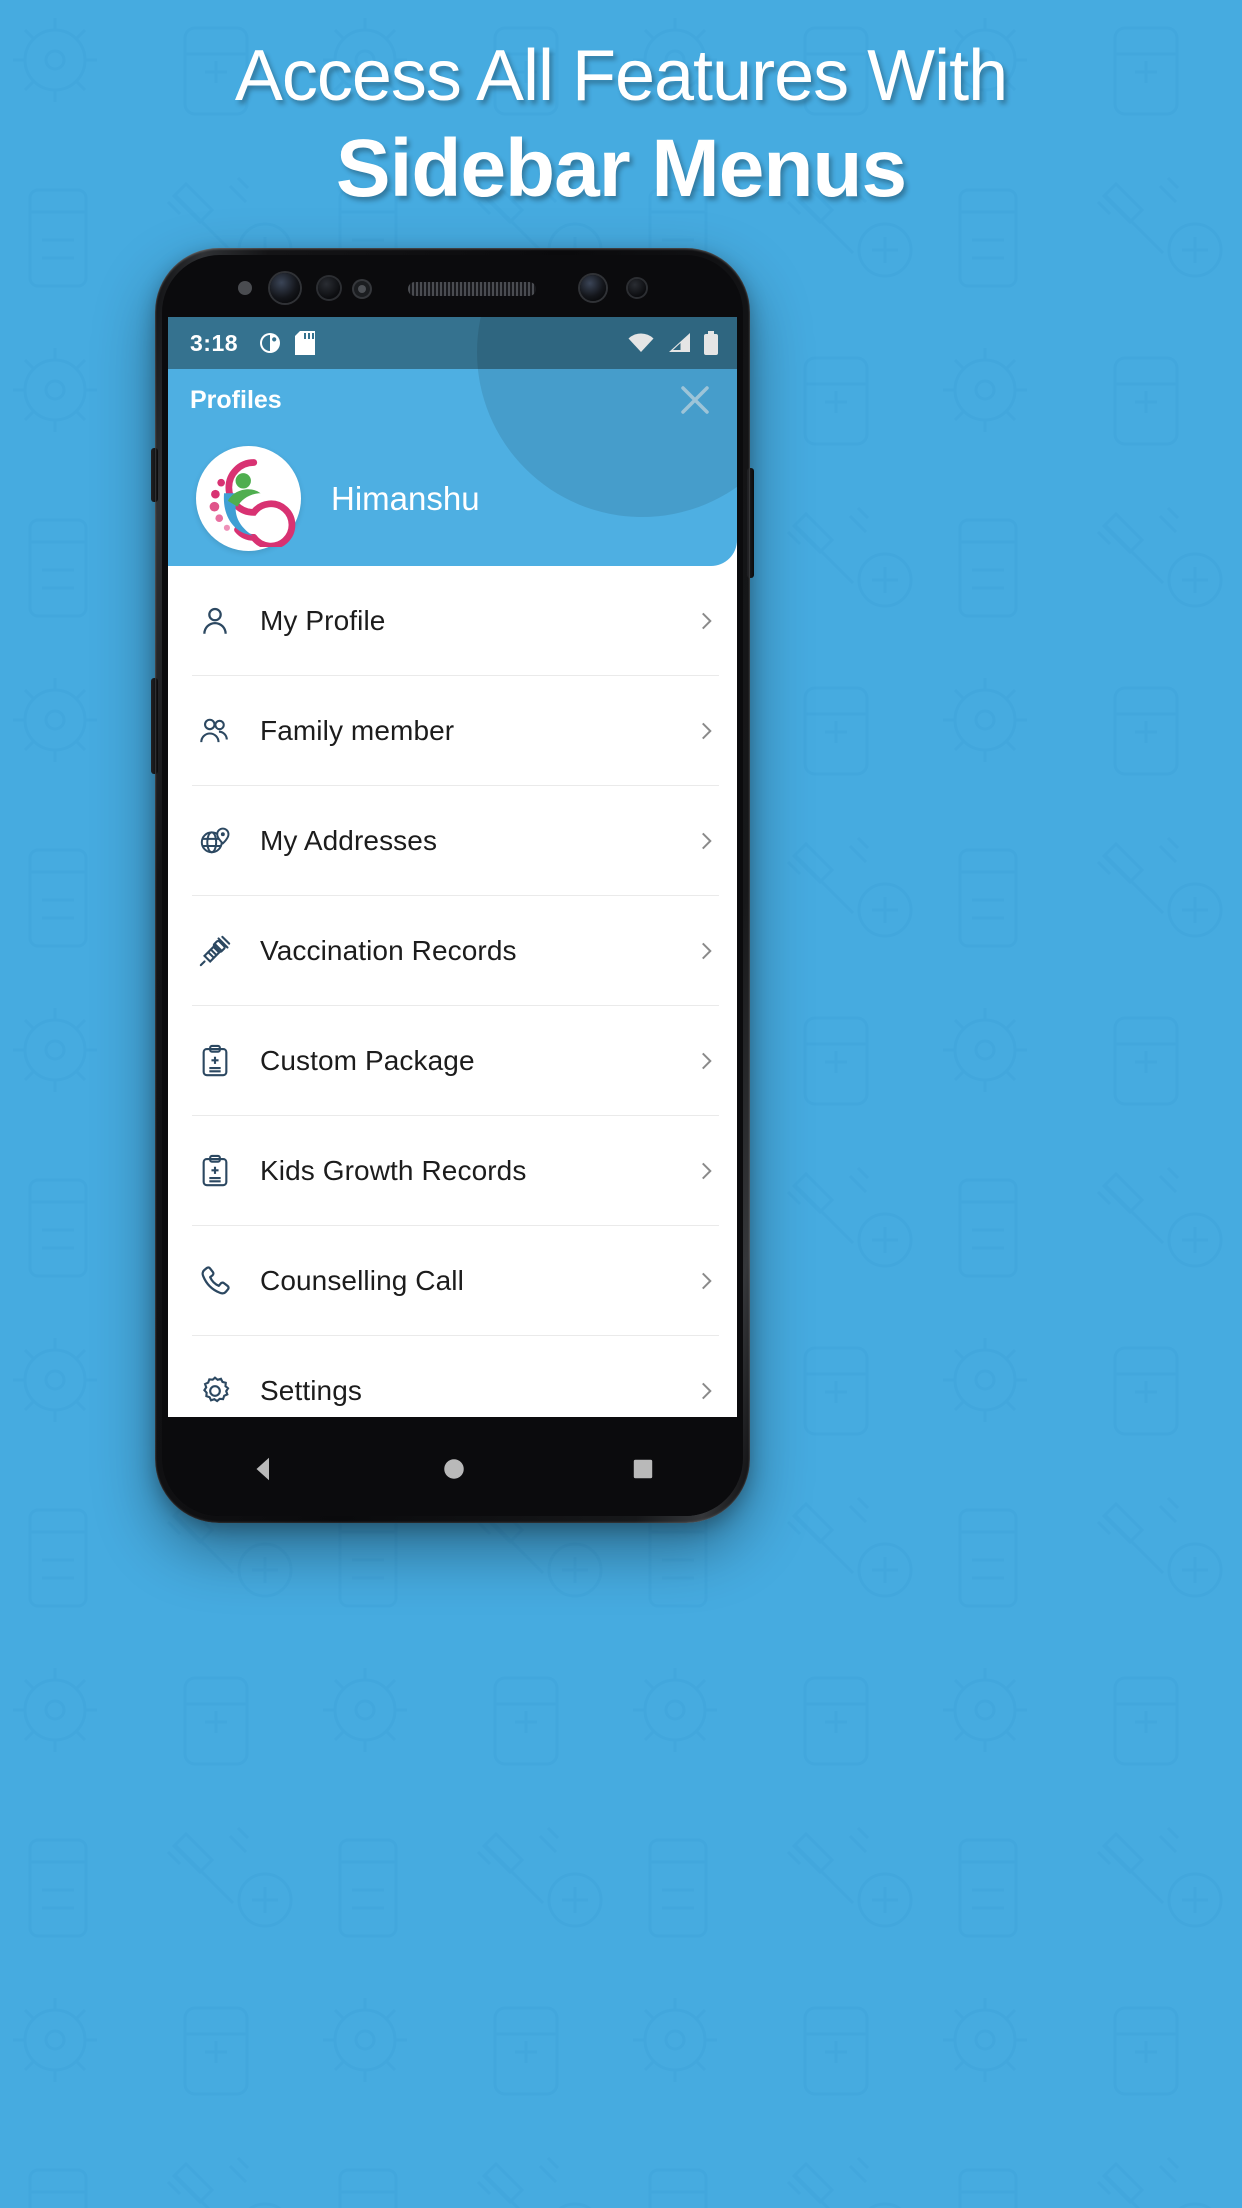  Describe the element at coordinates (362, 289) in the screenshot. I see `ir-sensor-icon` at that location.